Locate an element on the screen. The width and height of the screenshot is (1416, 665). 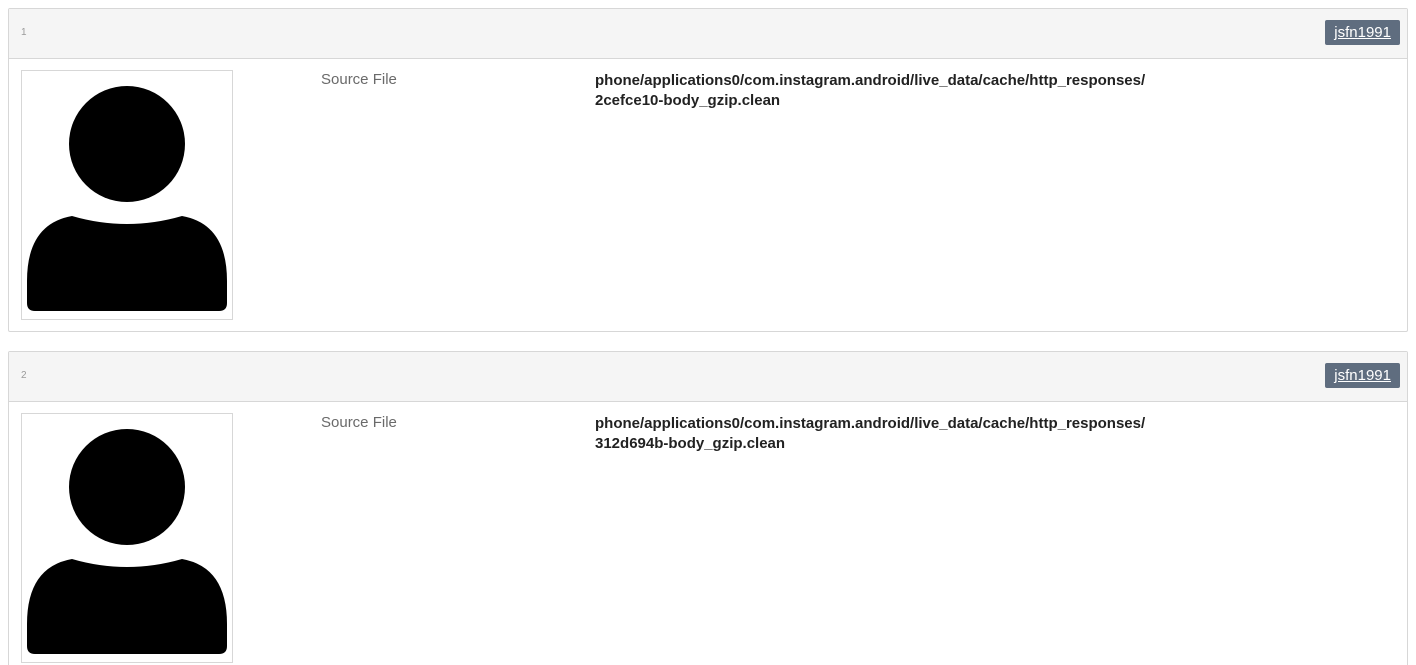
result-index: 2 is located at coordinates (24, 375).